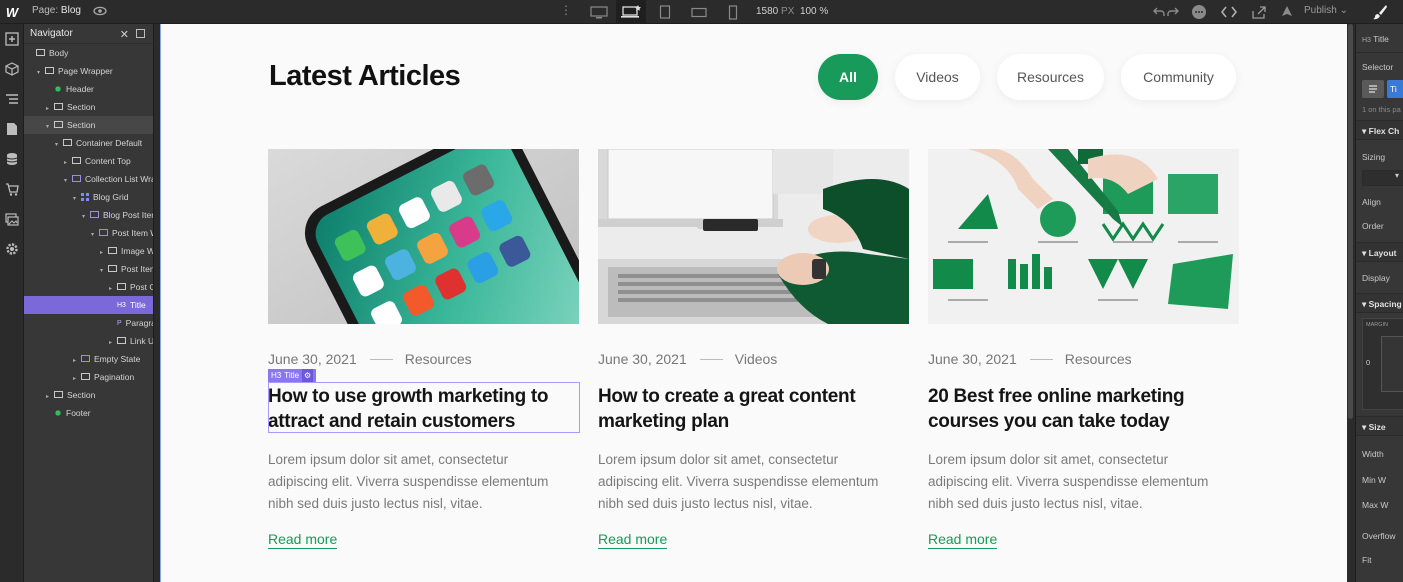 The image size is (1403, 582). I want to click on style-brush-icon, so click(1379, 12).